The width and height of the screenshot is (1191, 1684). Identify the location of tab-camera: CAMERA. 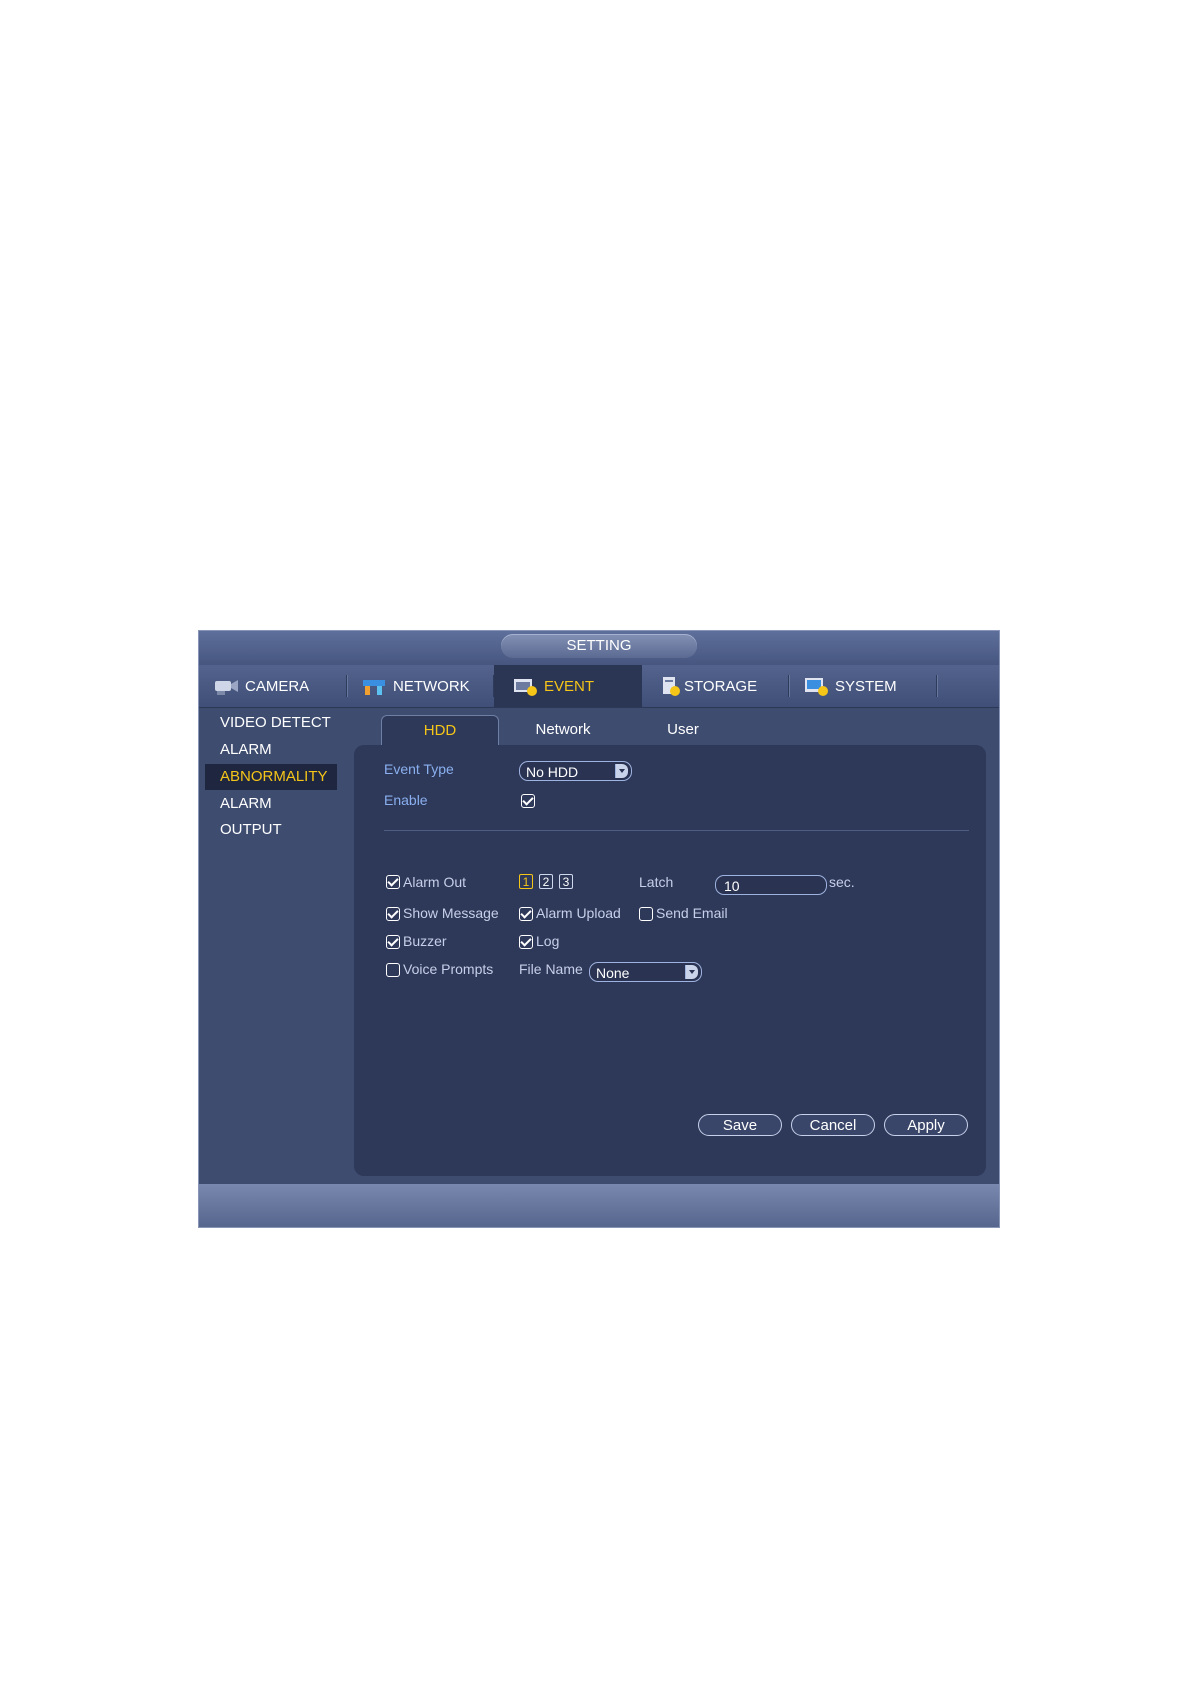
(273, 686).